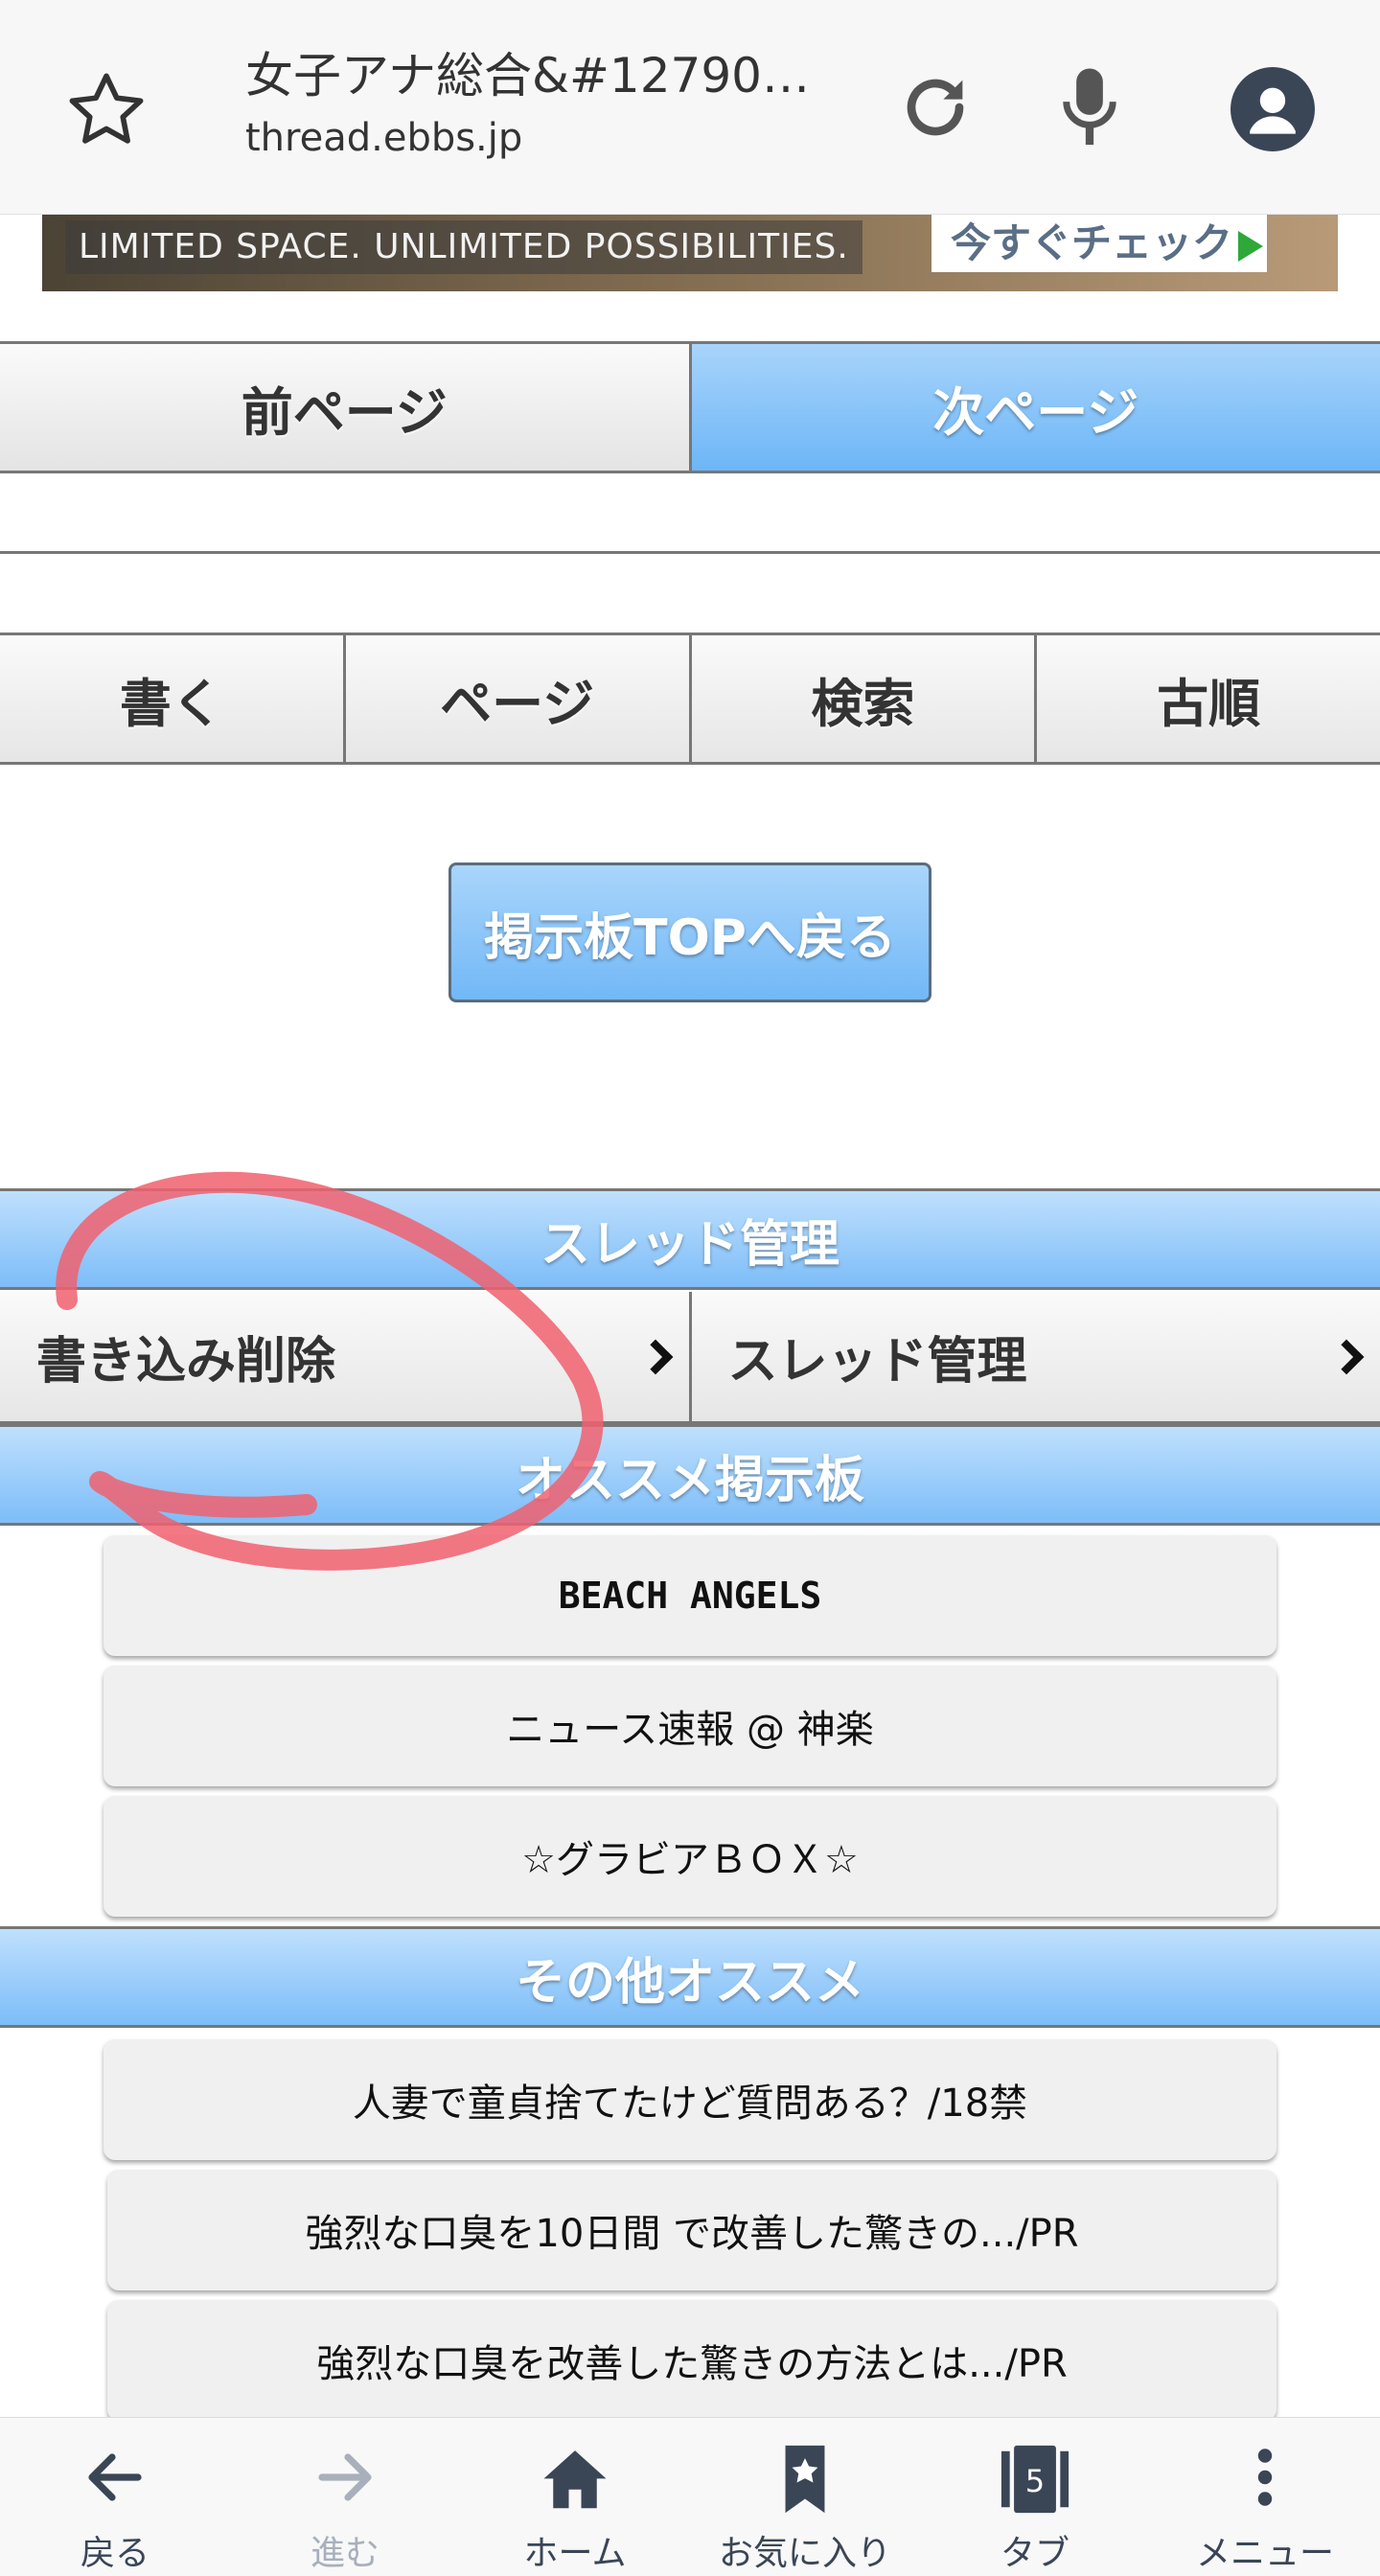 This screenshot has width=1380, height=2576. I want to click on bookmark-star-icon, so click(805, 2479).